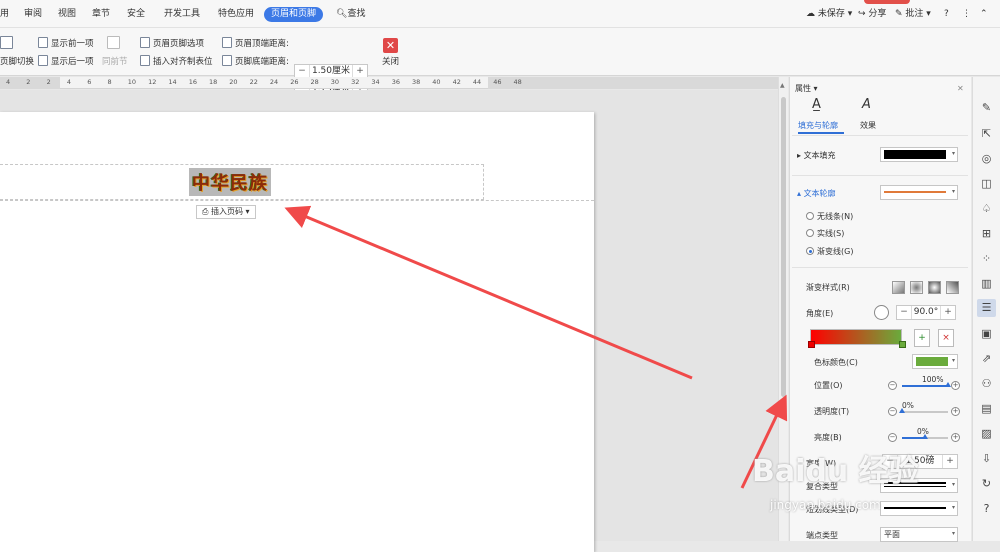 The width and height of the screenshot is (1000, 552). I want to click on gradient-stop-end, so click(902, 344).